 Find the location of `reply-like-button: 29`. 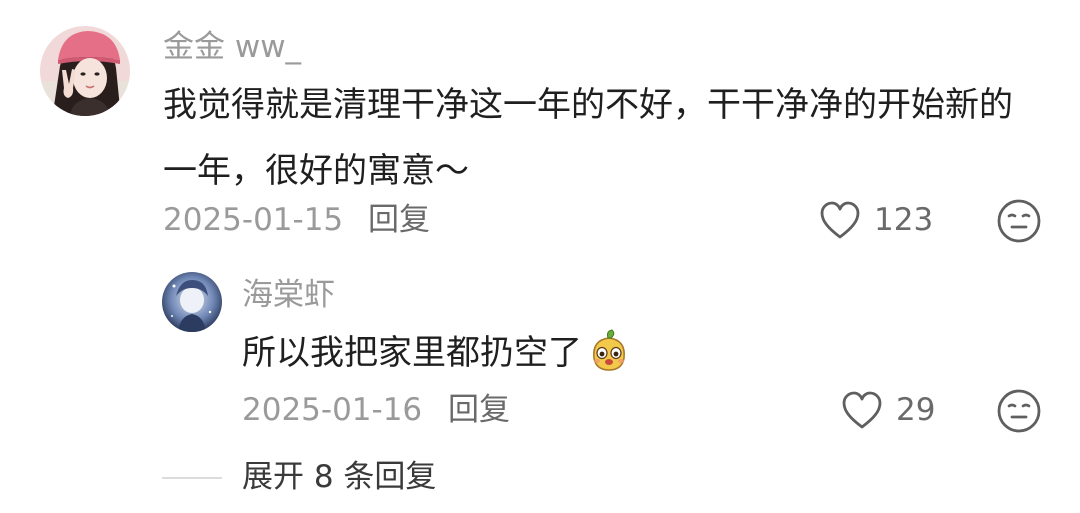

reply-like-button: 29 is located at coordinates (887, 410).